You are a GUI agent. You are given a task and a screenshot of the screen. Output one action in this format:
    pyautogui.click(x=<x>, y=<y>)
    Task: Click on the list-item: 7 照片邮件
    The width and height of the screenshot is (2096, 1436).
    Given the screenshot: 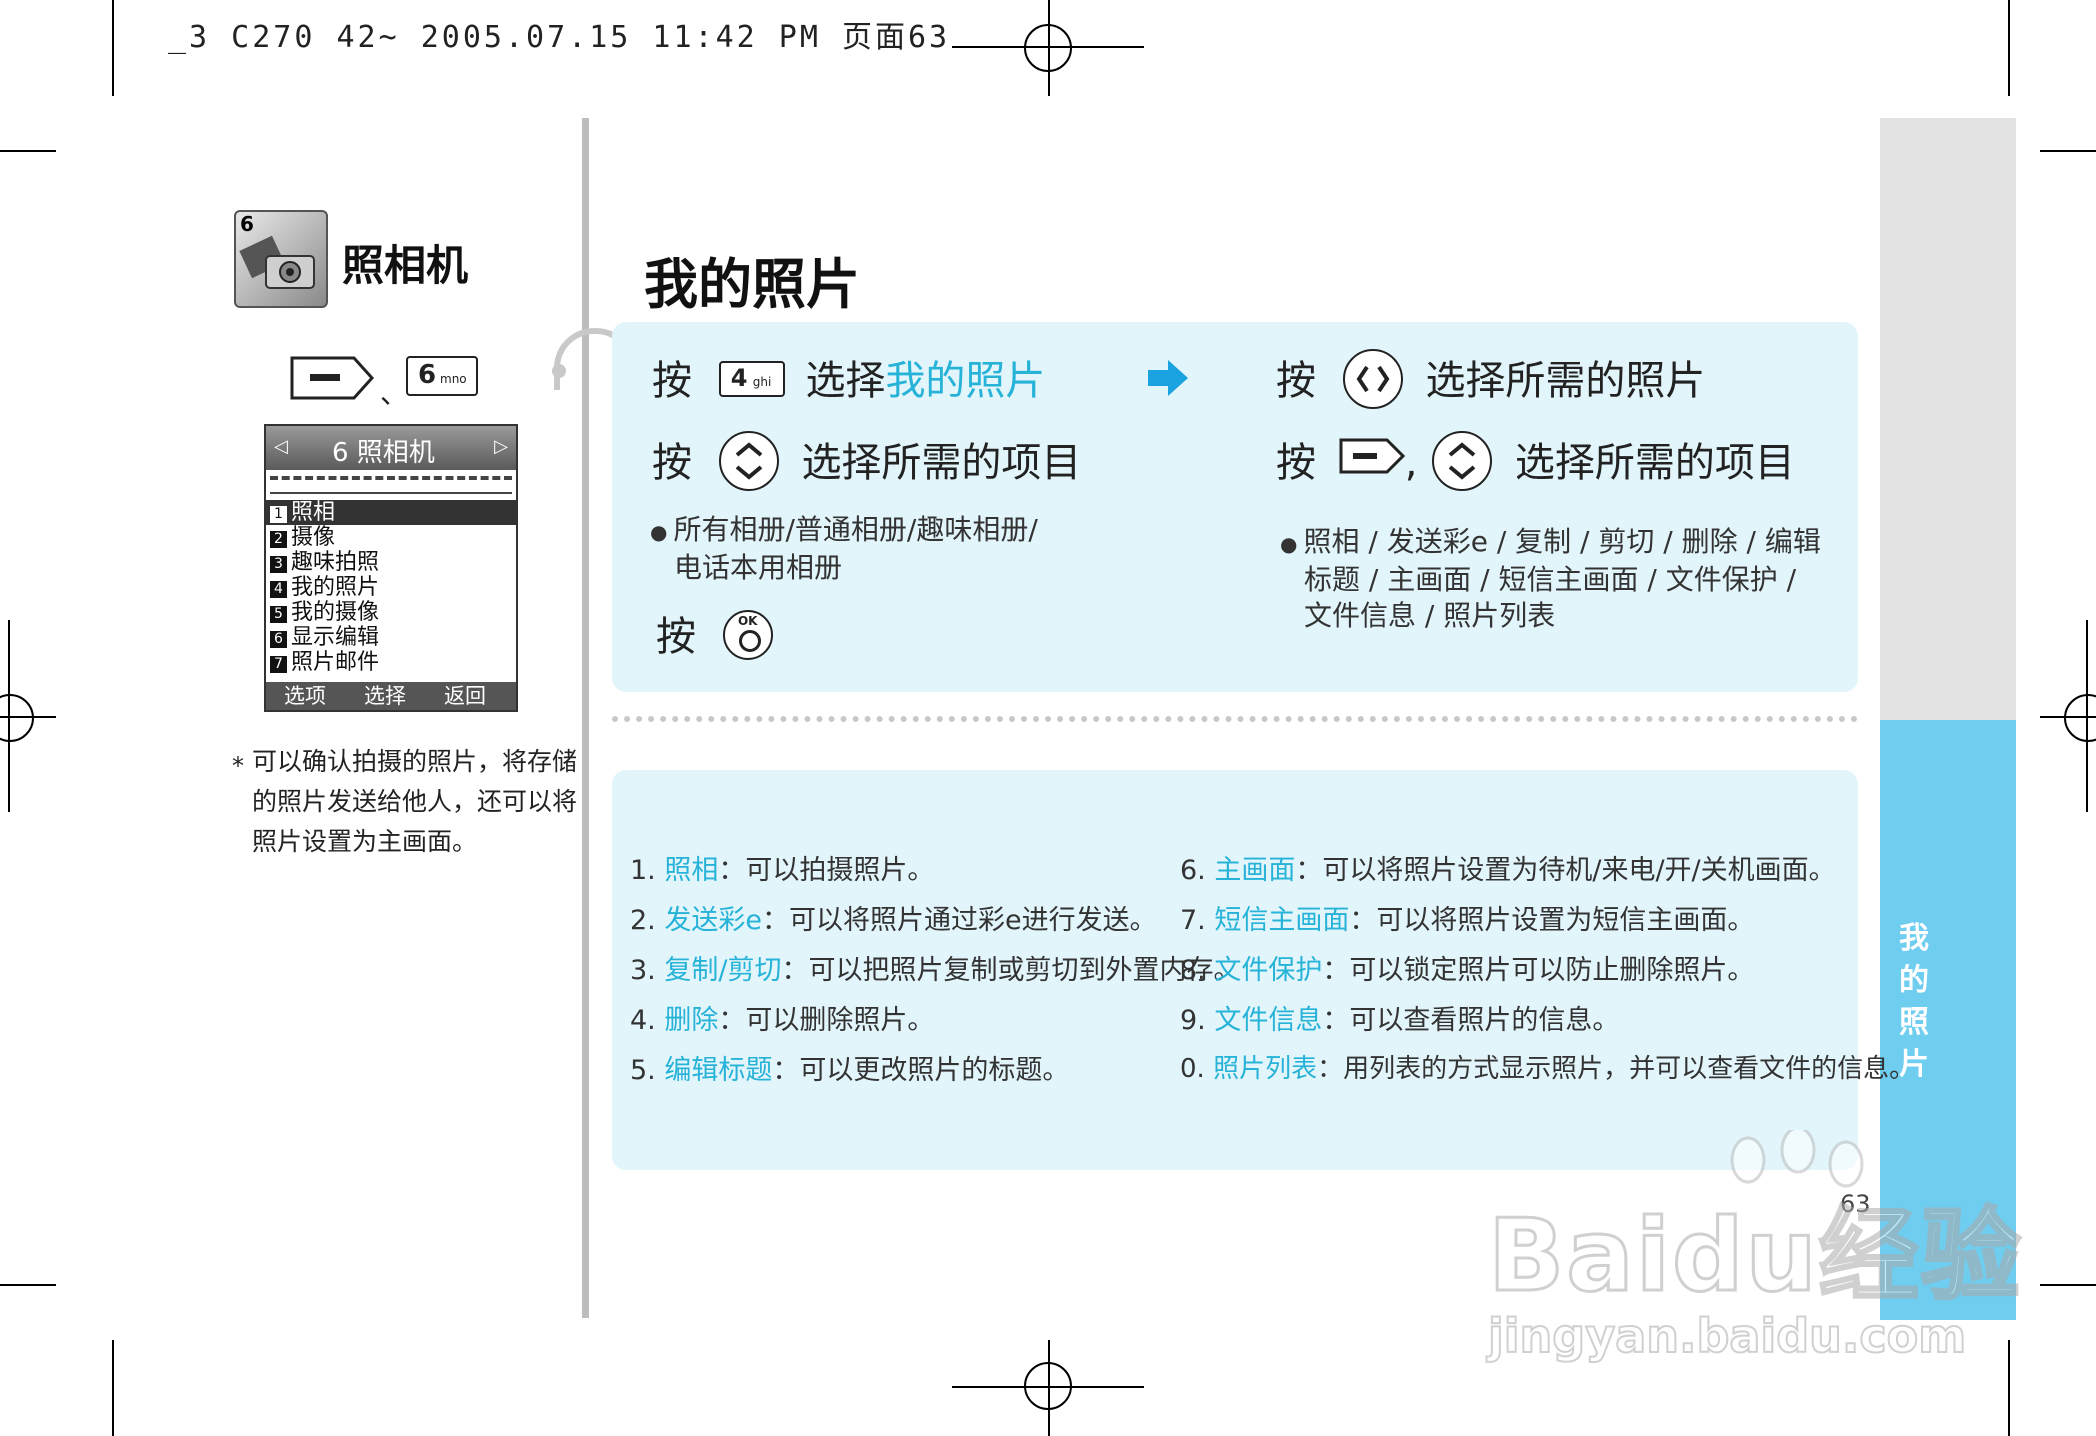 What is the action you would take?
    pyautogui.click(x=391, y=662)
    